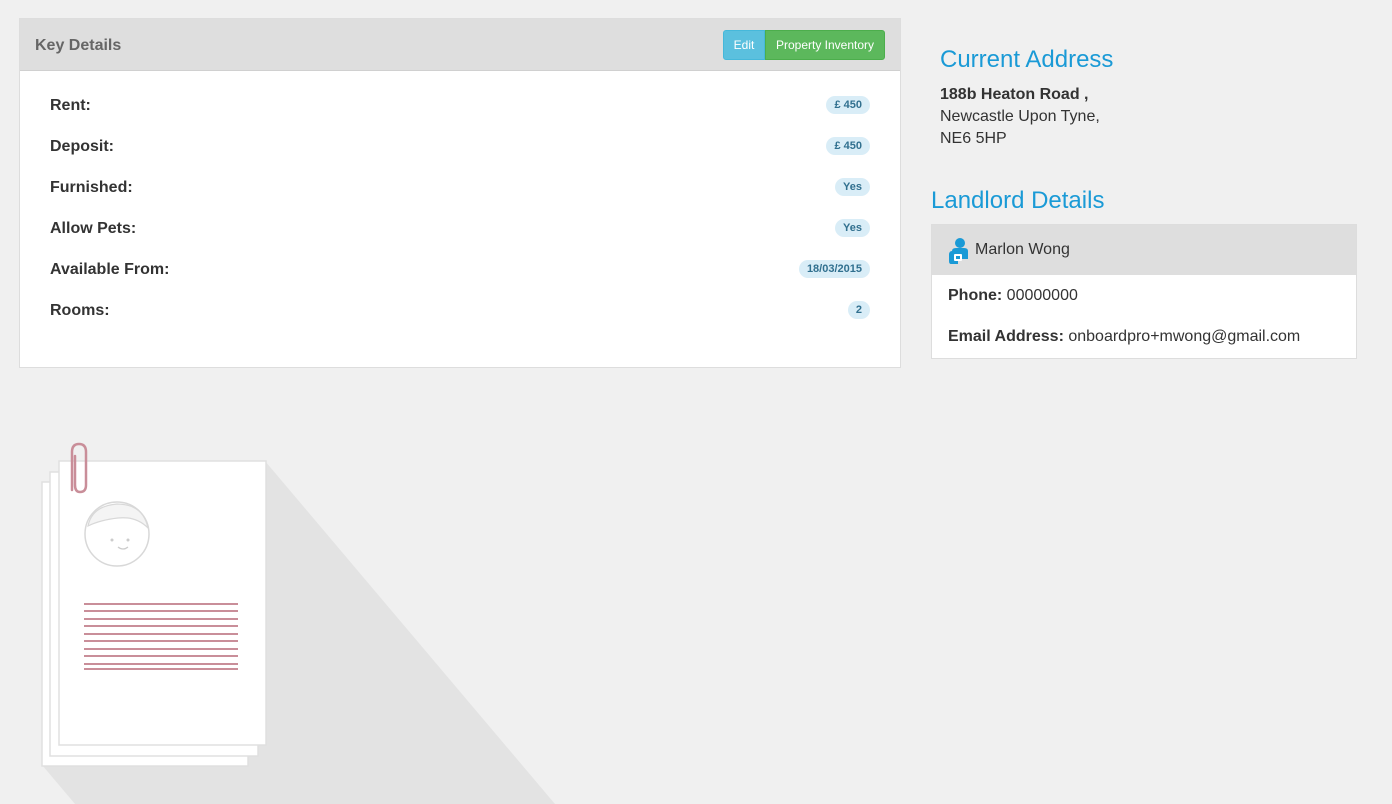 This screenshot has width=1392, height=804. What do you see at coordinates (460, 197) in the screenshot?
I see `detail-row-furnished: Furnished: Yes` at bounding box center [460, 197].